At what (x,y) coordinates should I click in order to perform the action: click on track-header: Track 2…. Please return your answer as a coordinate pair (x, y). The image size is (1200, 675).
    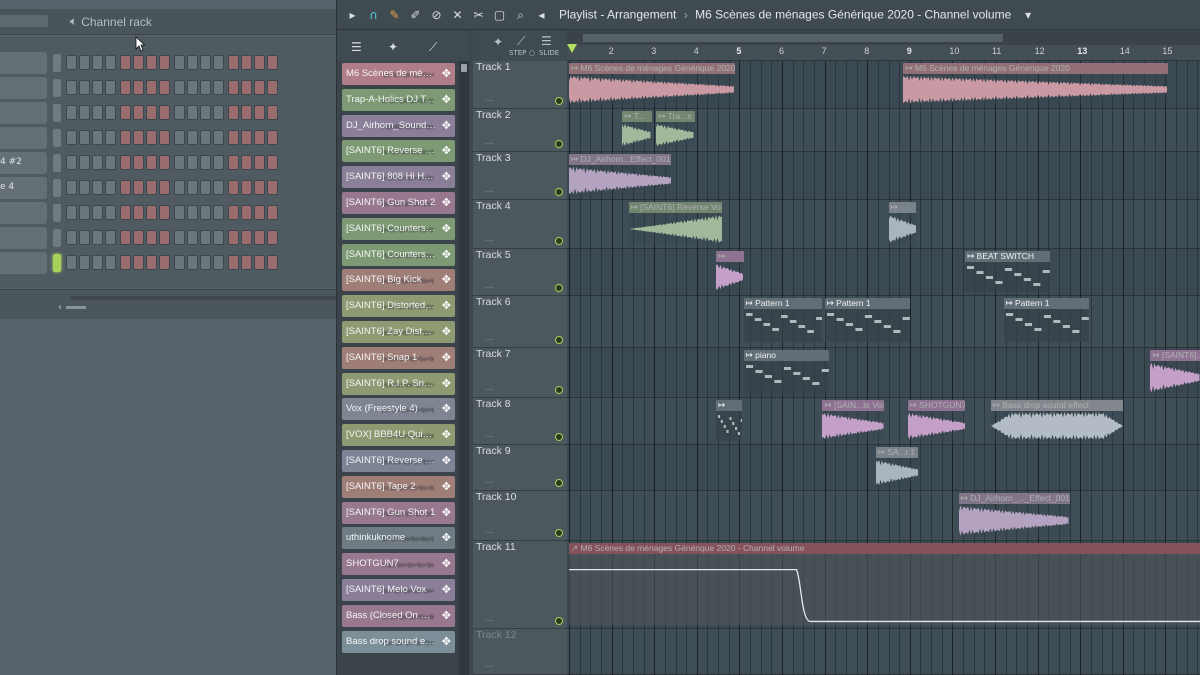
    Looking at the image, I should click on (520, 130).